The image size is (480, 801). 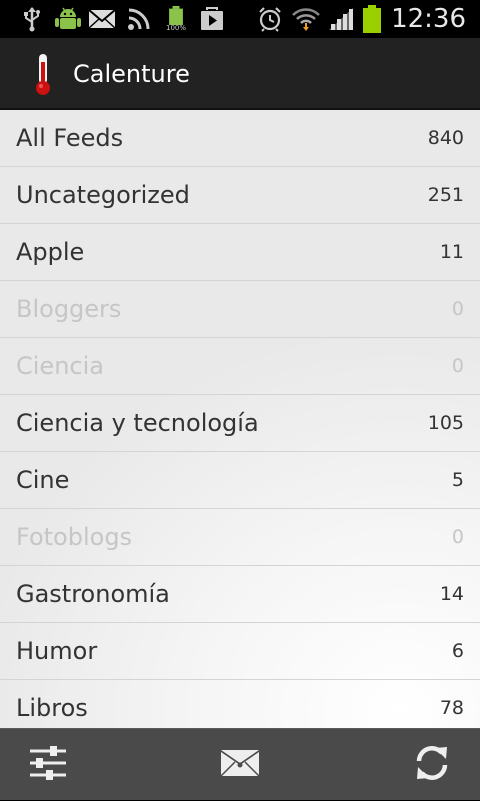 What do you see at coordinates (43, 480) in the screenshot?
I see `feed-name: Cine` at bounding box center [43, 480].